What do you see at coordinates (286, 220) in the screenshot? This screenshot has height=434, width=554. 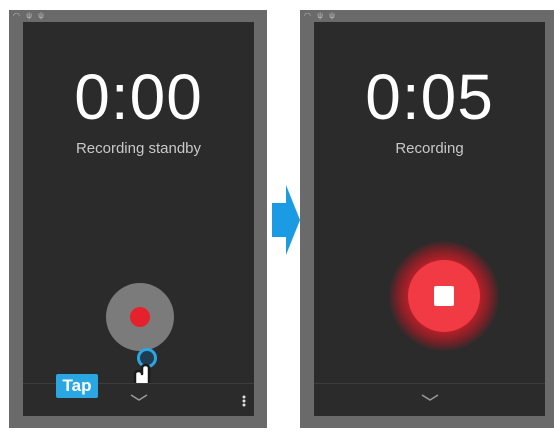 I see `arrow-right-icon` at bounding box center [286, 220].